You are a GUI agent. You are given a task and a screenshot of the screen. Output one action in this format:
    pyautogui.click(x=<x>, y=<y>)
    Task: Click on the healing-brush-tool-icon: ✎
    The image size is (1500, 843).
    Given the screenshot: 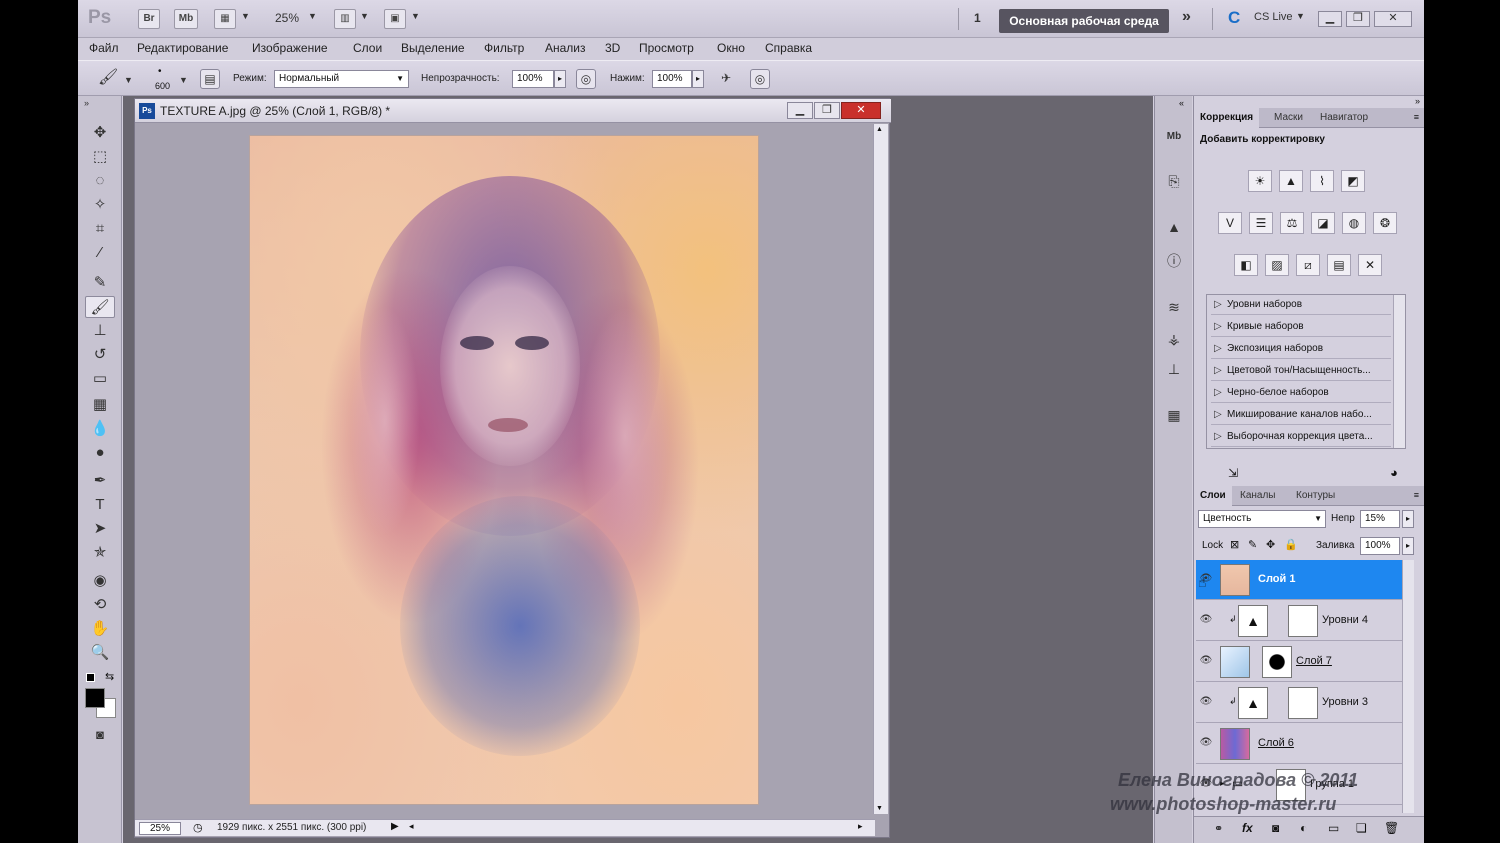 What is the action you would take?
    pyautogui.click(x=100, y=283)
    